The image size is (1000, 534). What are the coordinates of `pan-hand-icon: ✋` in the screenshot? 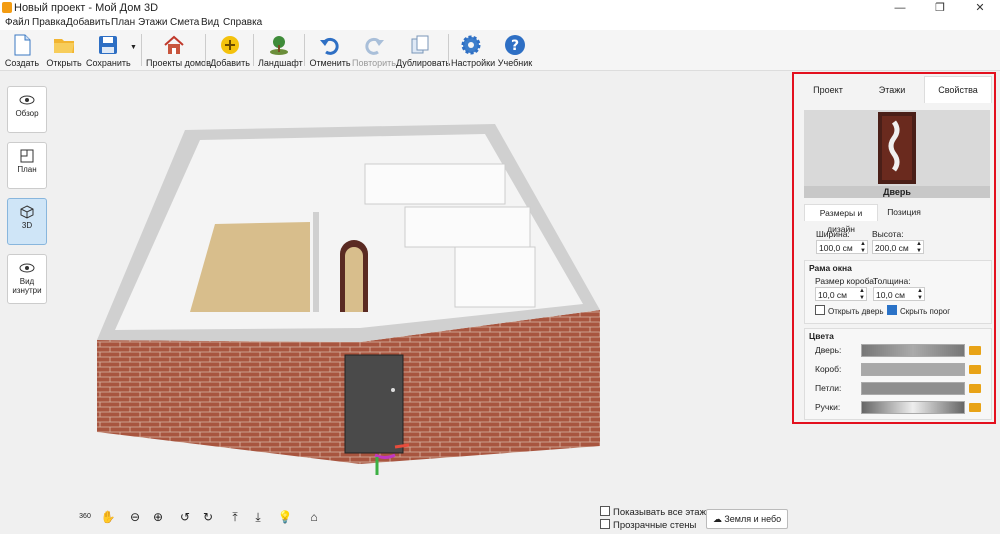 It's located at (108, 517).